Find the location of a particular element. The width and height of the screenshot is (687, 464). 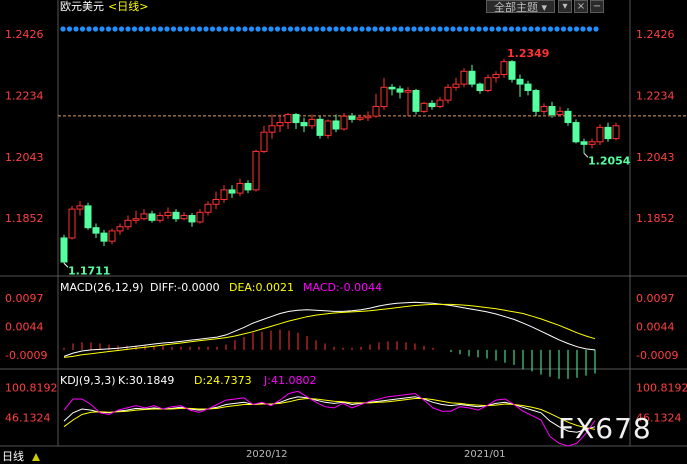

price-tick-left: 1.1852 is located at coordinates (24, 218).